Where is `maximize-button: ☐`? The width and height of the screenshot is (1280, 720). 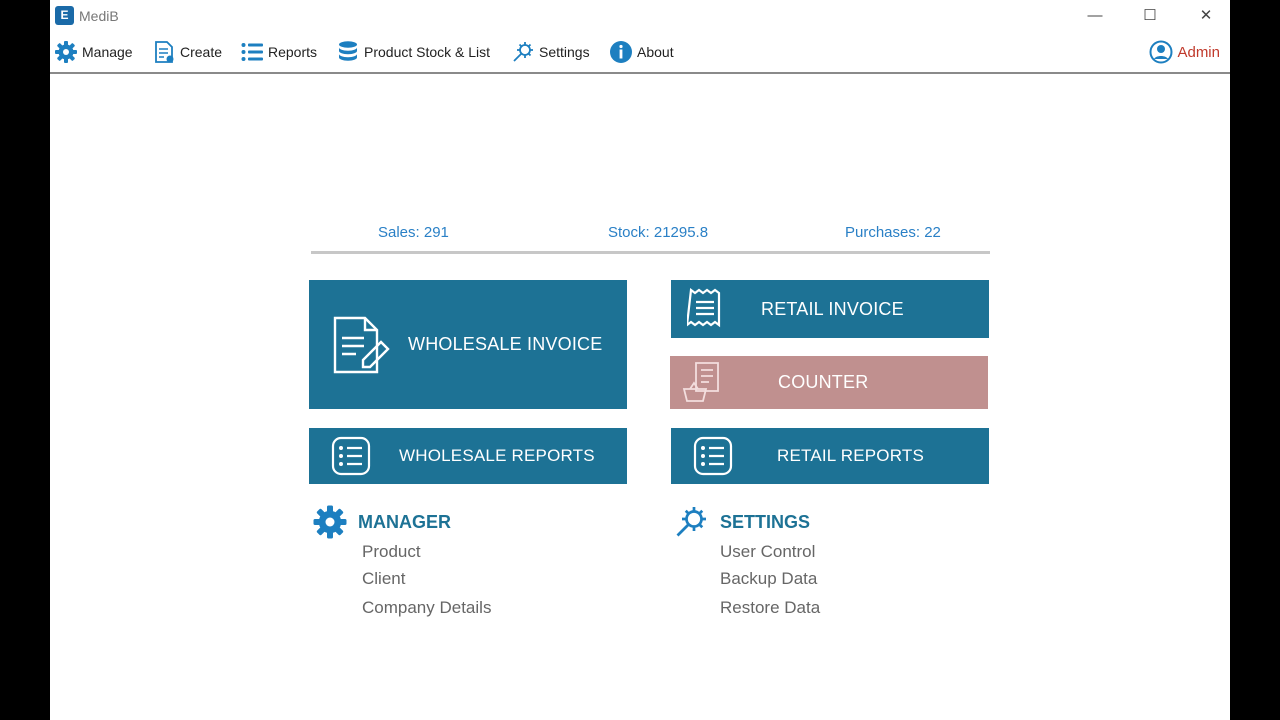
maximize-button: ☐ is located at coordinates (1150, 16).